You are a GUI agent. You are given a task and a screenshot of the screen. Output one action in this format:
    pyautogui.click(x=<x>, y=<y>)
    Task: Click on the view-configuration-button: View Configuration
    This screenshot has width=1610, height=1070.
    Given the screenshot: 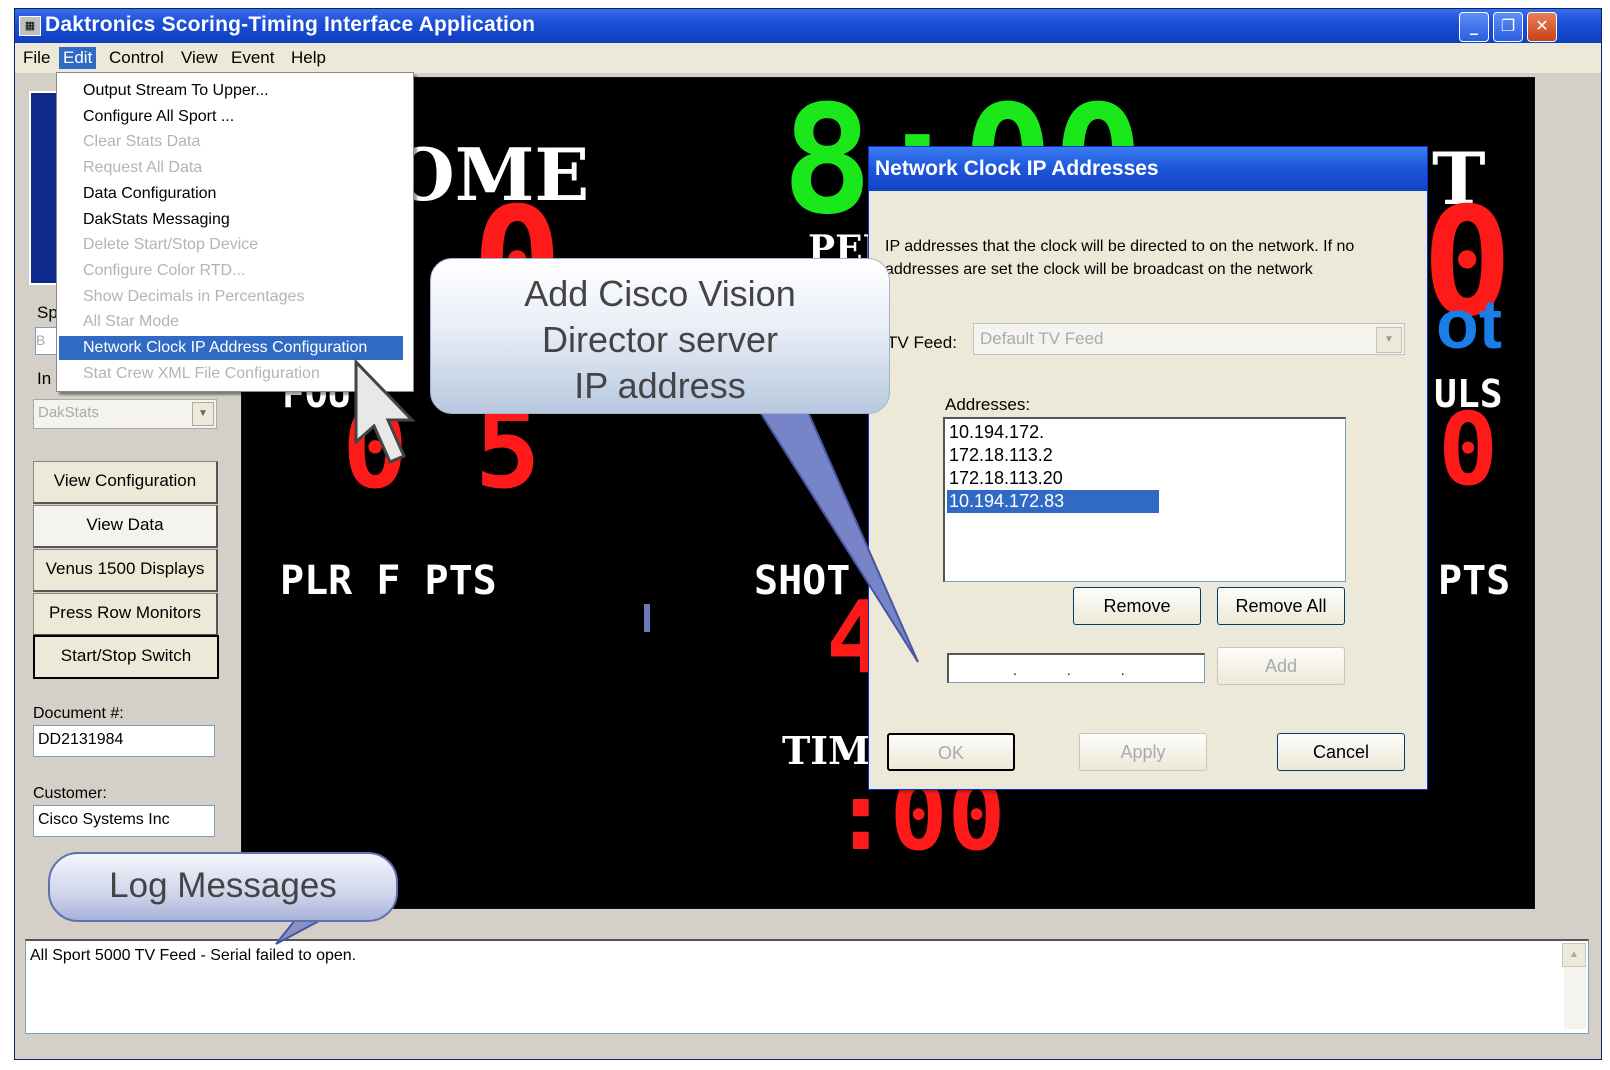 What is the action you would take?
    pyautogui.click(x=125, y=482)
    